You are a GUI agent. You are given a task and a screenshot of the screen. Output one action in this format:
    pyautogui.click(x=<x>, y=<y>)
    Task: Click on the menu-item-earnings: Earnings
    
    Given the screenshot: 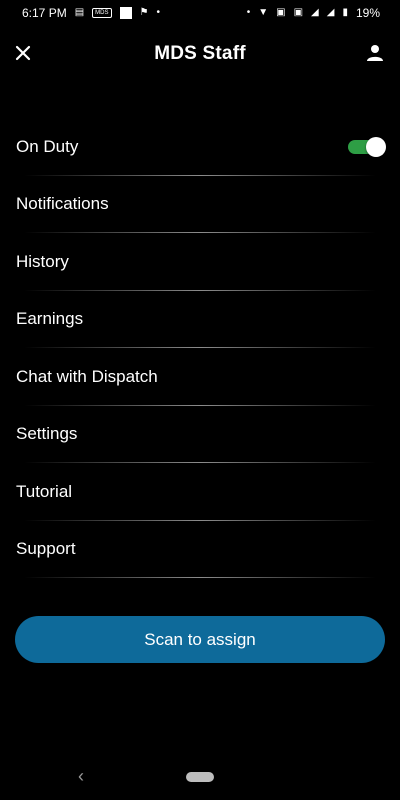 What is the action you would take?
    pyautogui.click(x=200, y=320)
    